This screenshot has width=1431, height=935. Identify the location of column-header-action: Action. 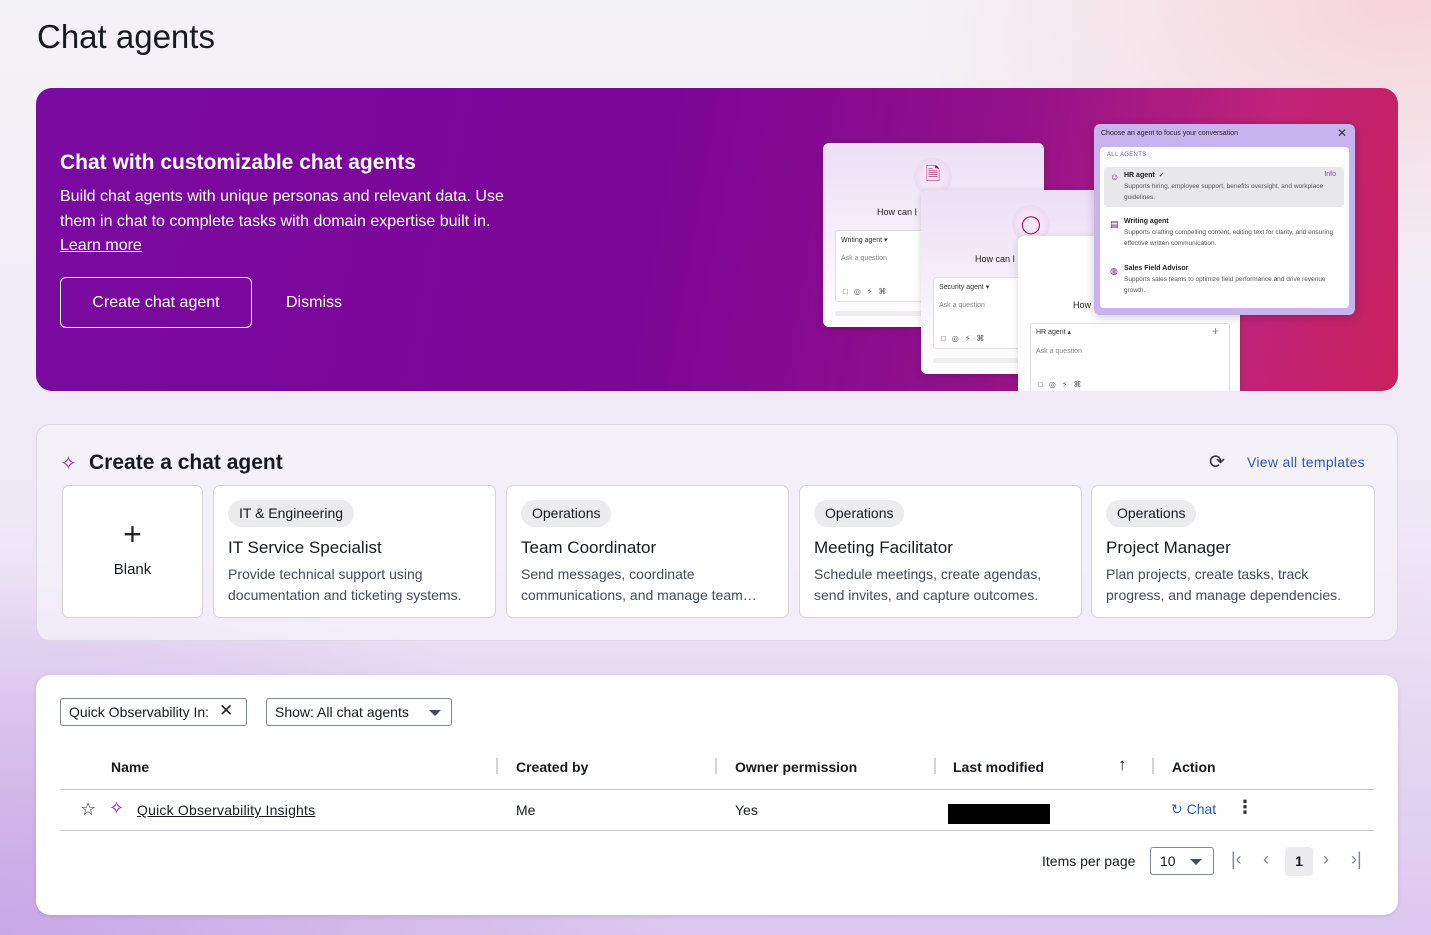
(1194, 767).